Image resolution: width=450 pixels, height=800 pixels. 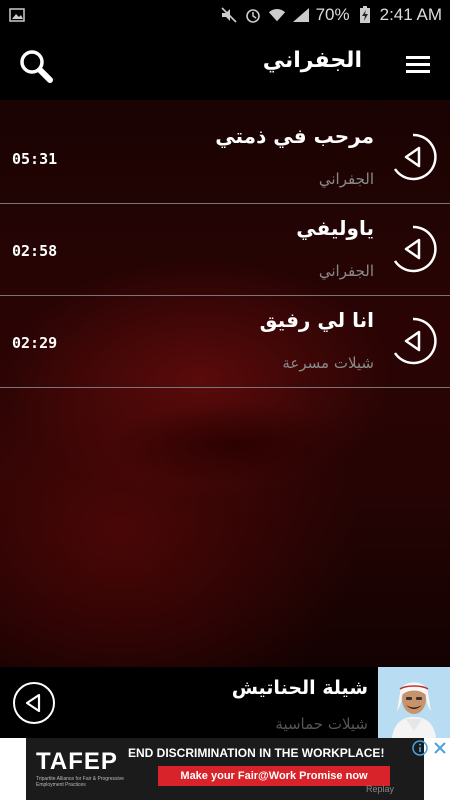 I want to click on ad-close-icon, so click(x=440, y=748).